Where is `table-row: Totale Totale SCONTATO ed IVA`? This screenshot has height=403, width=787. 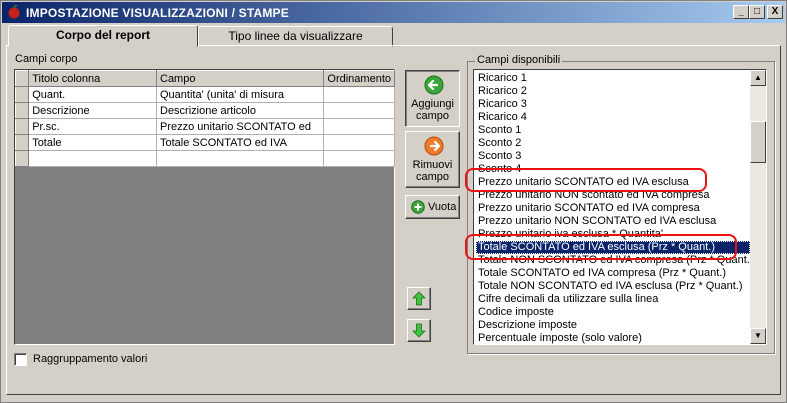
table-row: Totale Totale SCONTATO ed IVA is located at coordinates (204, 142).